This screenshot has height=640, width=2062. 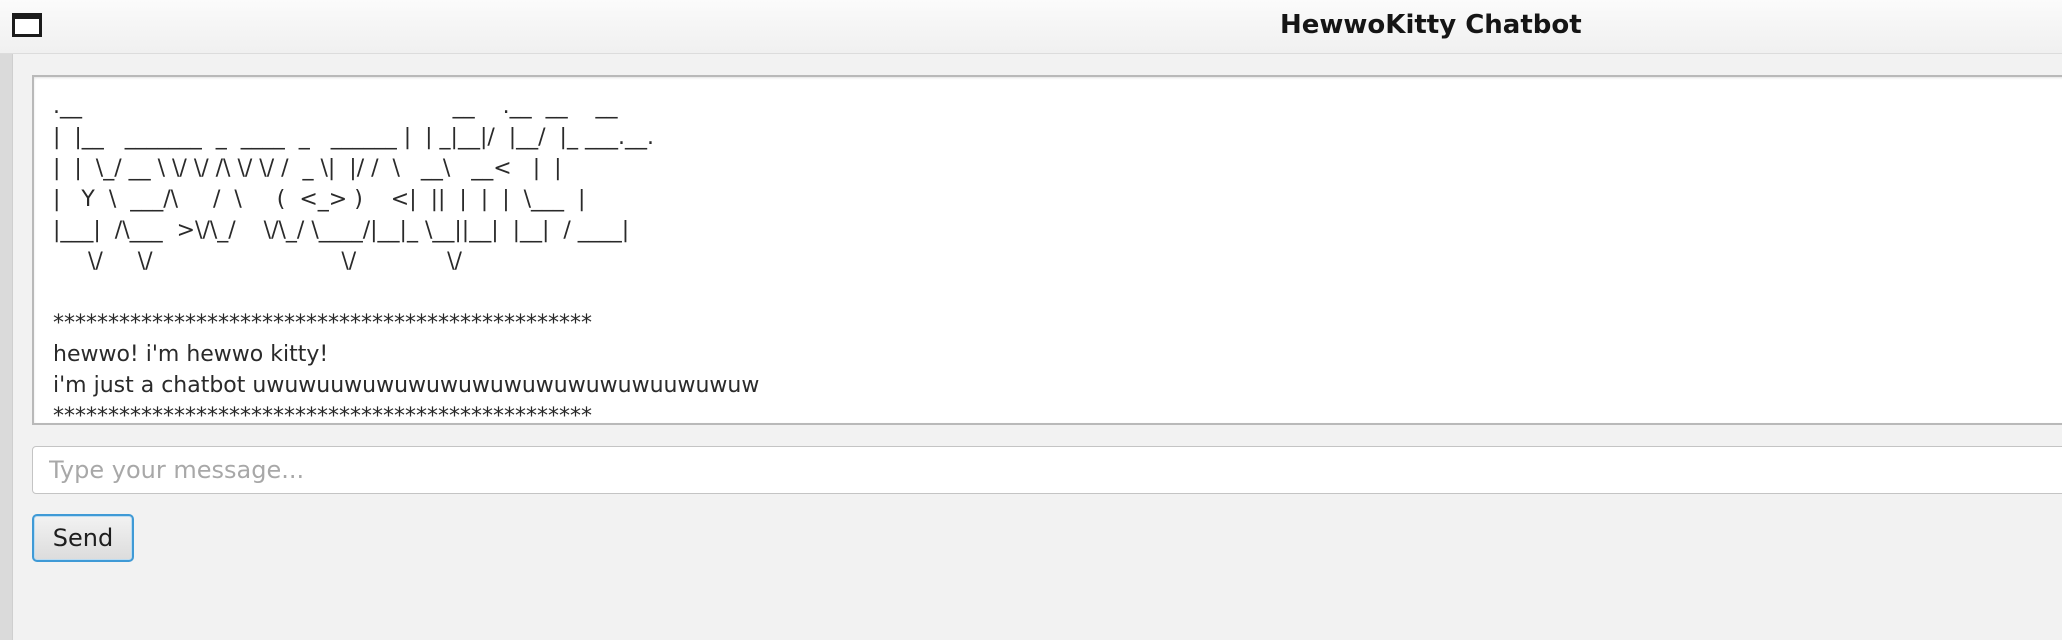 I want to click on window-title: HewwoKitty Chatbot, so click(x=1431, y=25).